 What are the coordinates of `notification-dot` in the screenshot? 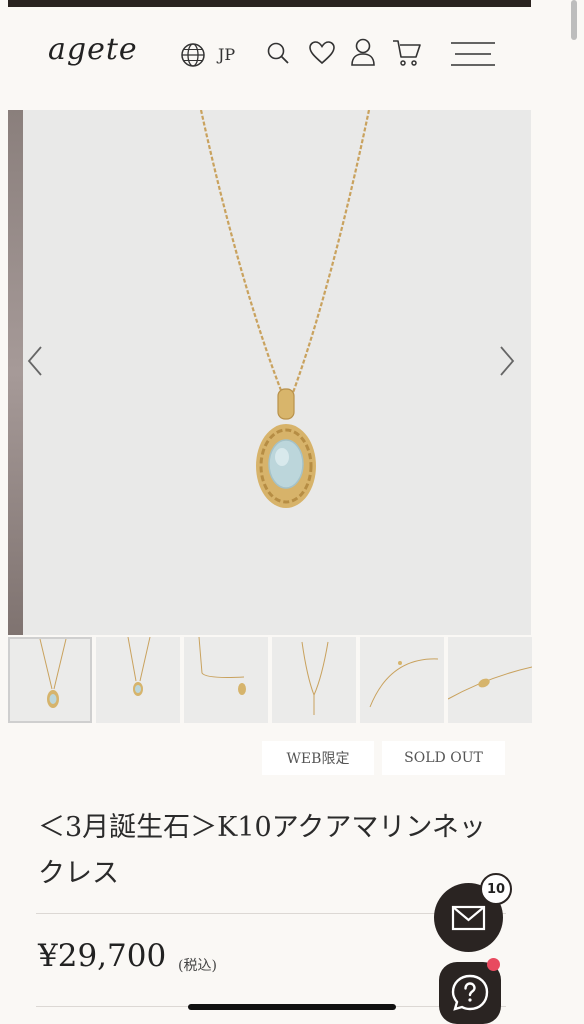 It's located at (493, 964).